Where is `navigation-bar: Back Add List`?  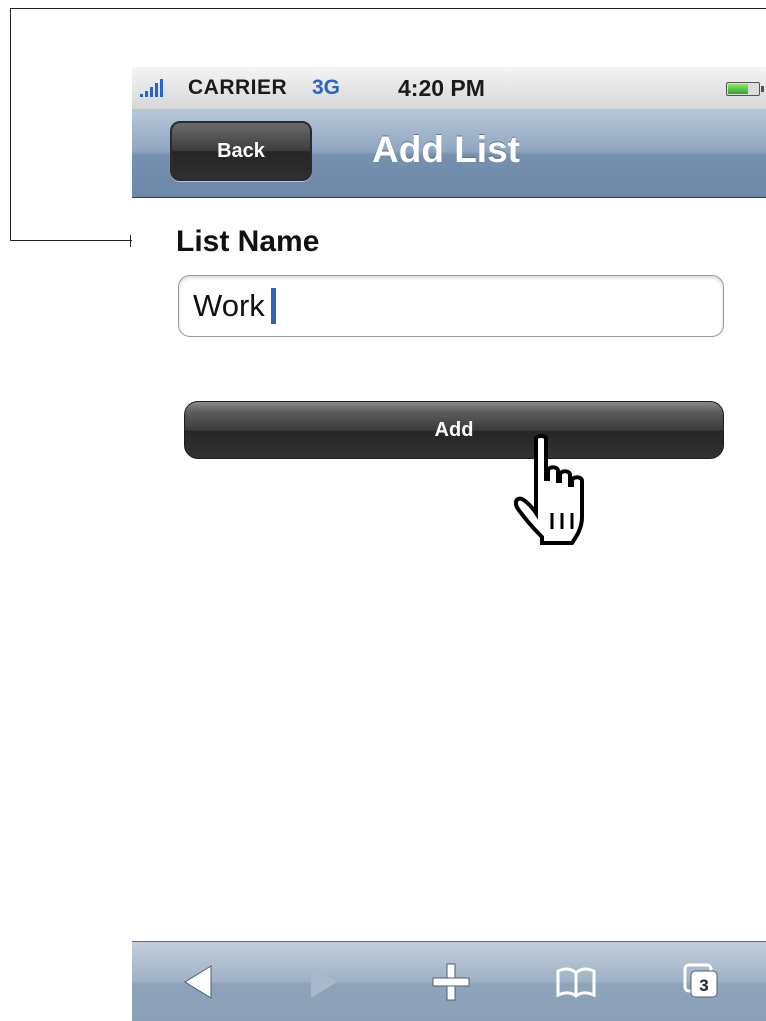
navigation-bar: Back Add List is located at coordinates (449, 153).